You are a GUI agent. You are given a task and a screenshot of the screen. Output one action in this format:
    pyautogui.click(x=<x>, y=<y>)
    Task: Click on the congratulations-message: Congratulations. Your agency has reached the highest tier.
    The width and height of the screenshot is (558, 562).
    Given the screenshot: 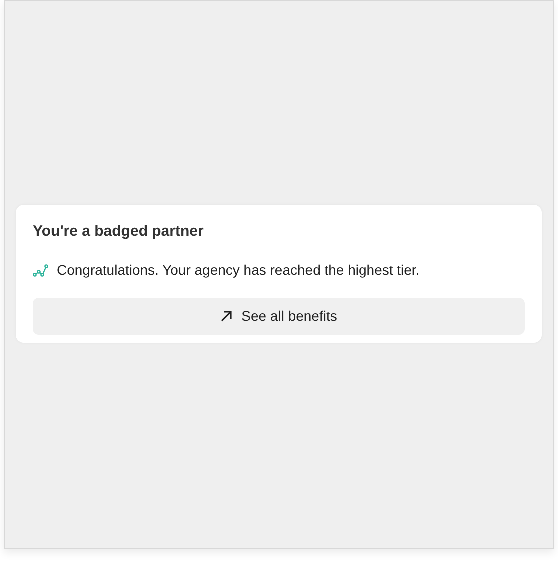 What is the action you would take?
    pyautogui.click(x=238, y=270)
    